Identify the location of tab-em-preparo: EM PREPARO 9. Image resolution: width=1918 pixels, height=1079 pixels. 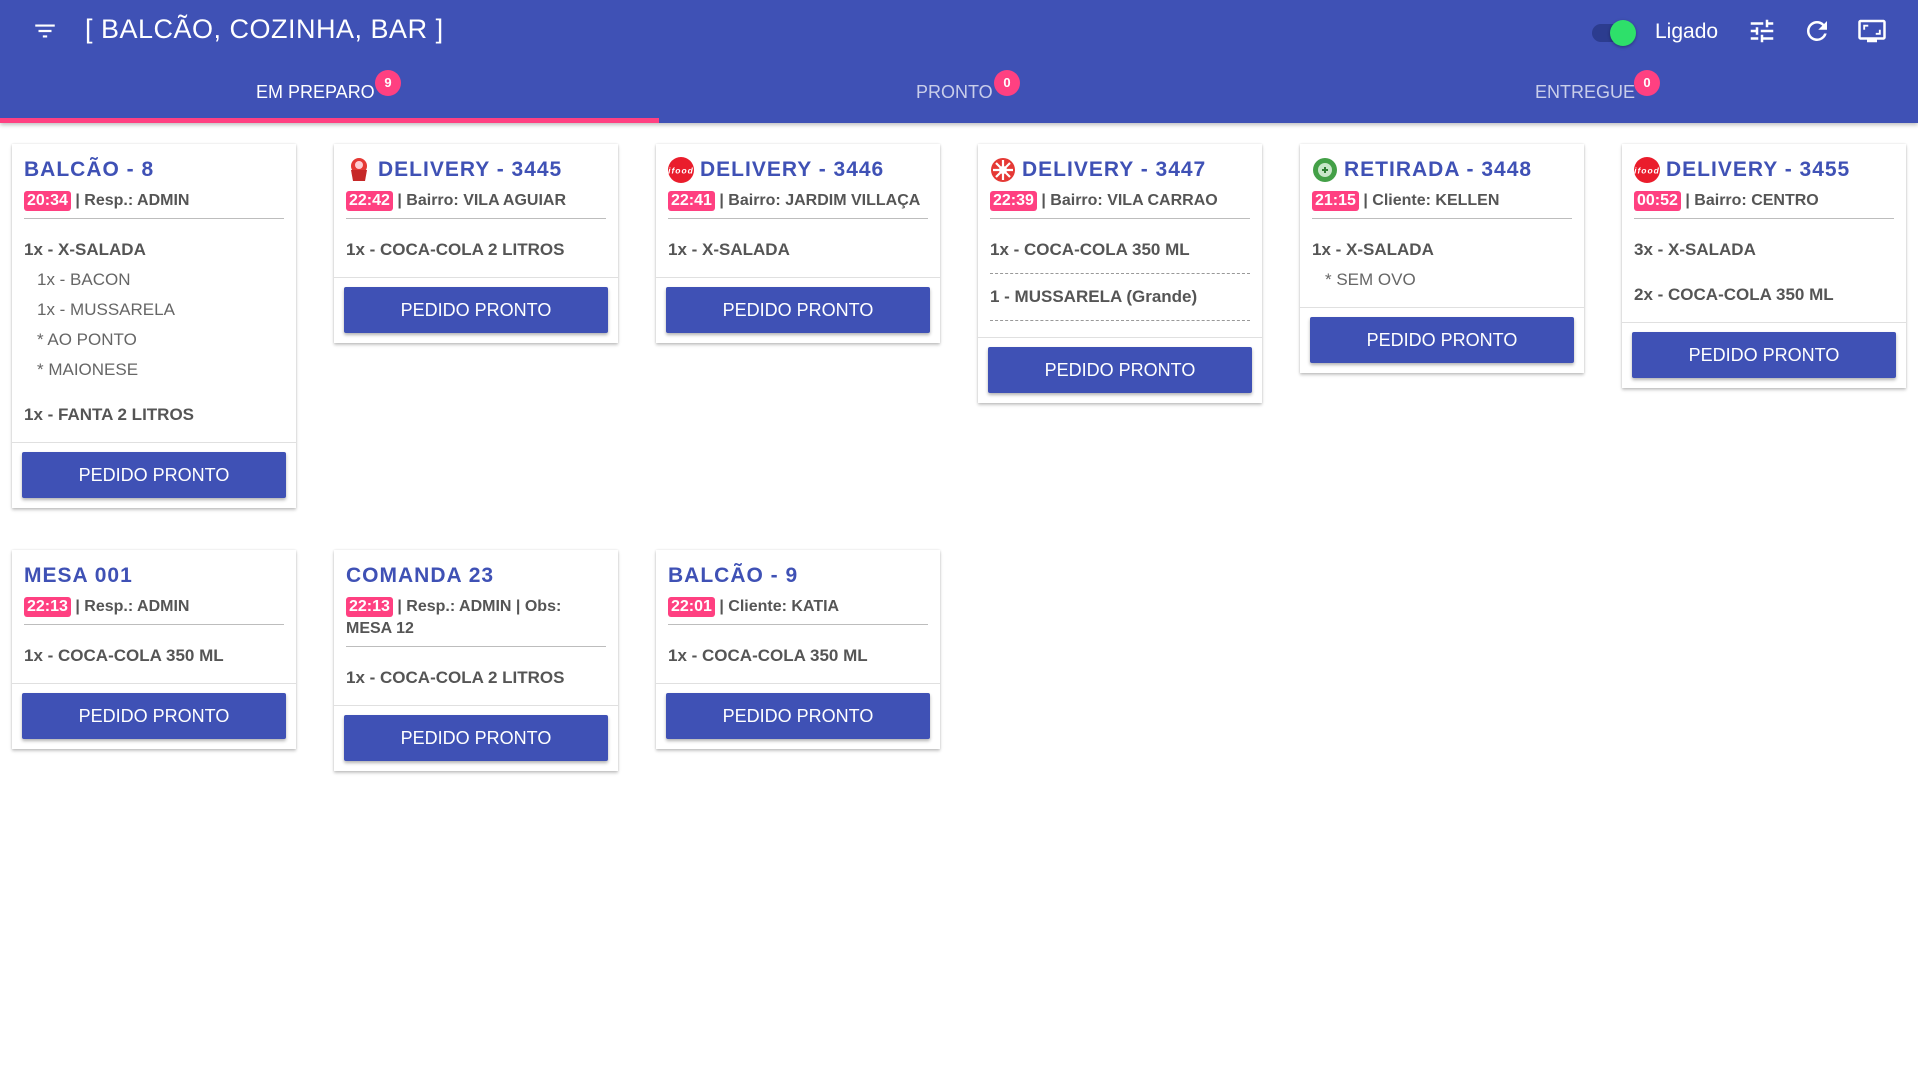
(329, 92).